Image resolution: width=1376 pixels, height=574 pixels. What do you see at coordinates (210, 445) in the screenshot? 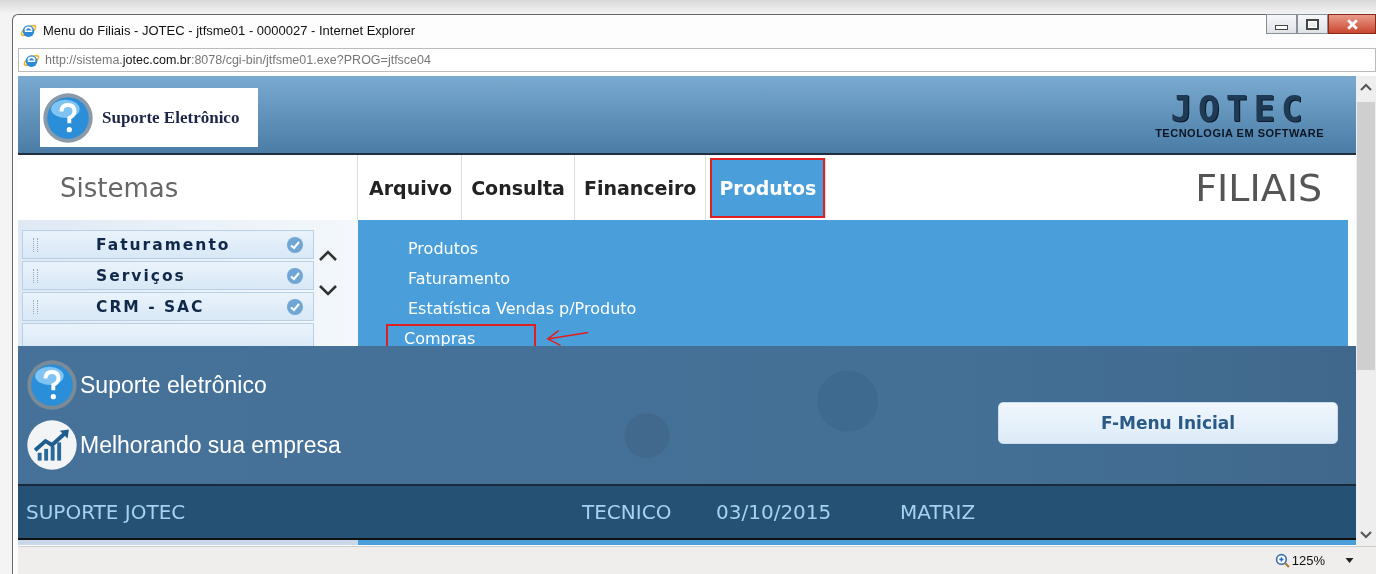
I see `support-link: Melhorando sua empresa` at bounding box center [210, 445].